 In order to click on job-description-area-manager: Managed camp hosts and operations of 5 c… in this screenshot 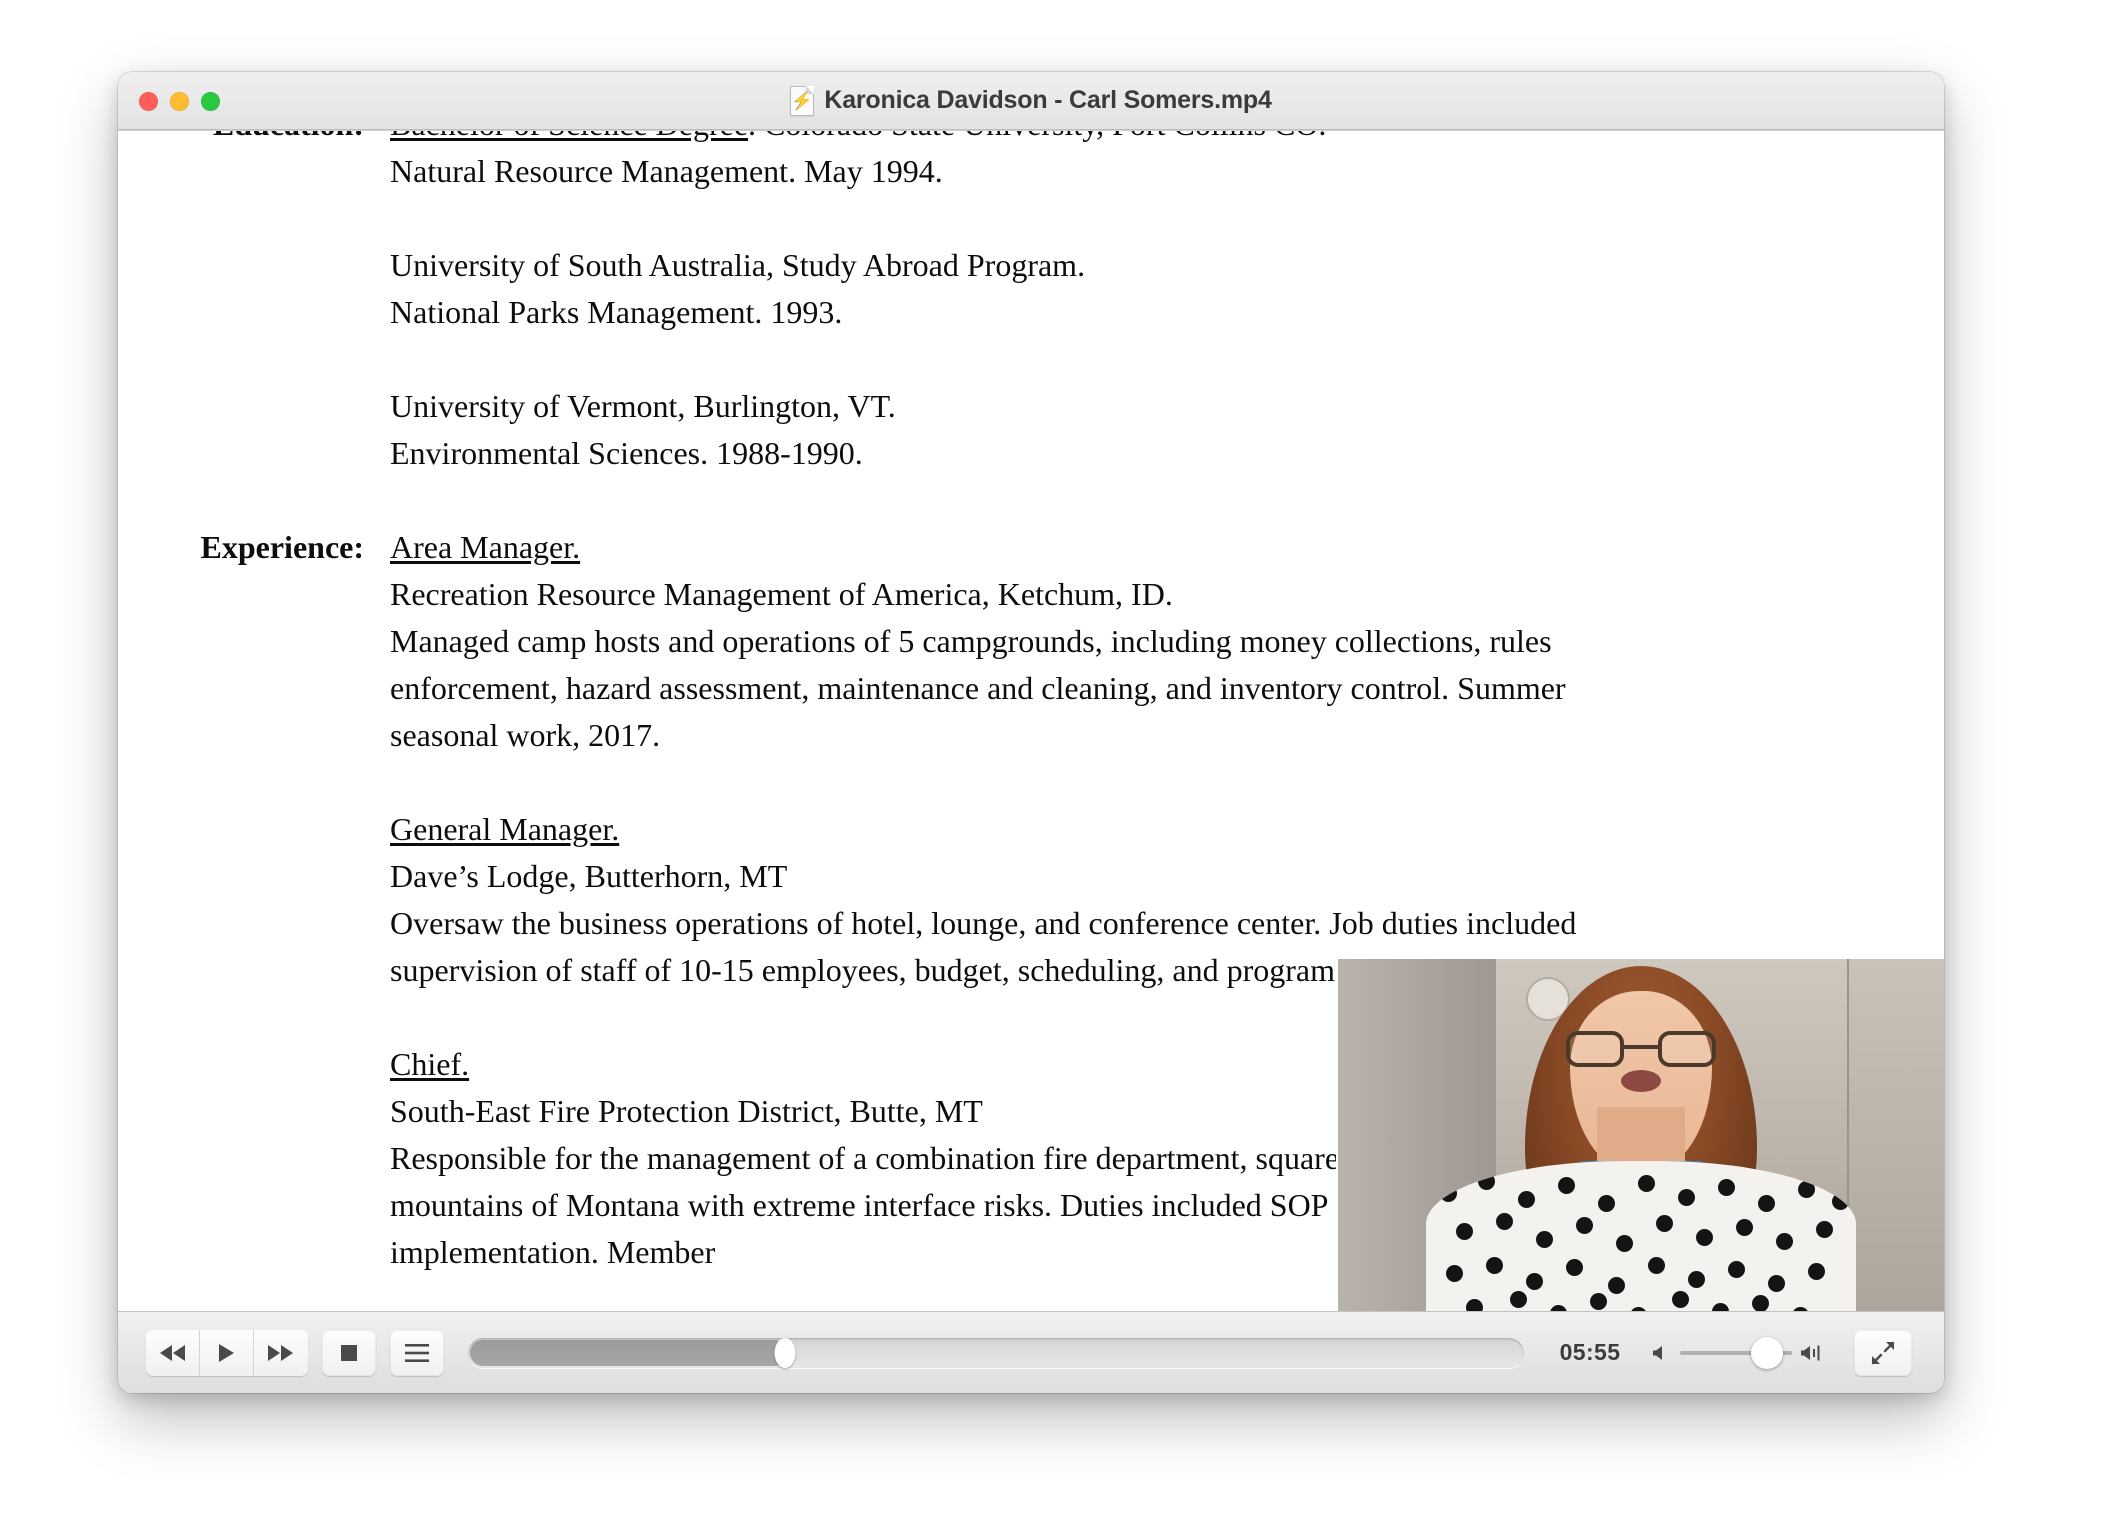, I will do `click(978, 688)`.